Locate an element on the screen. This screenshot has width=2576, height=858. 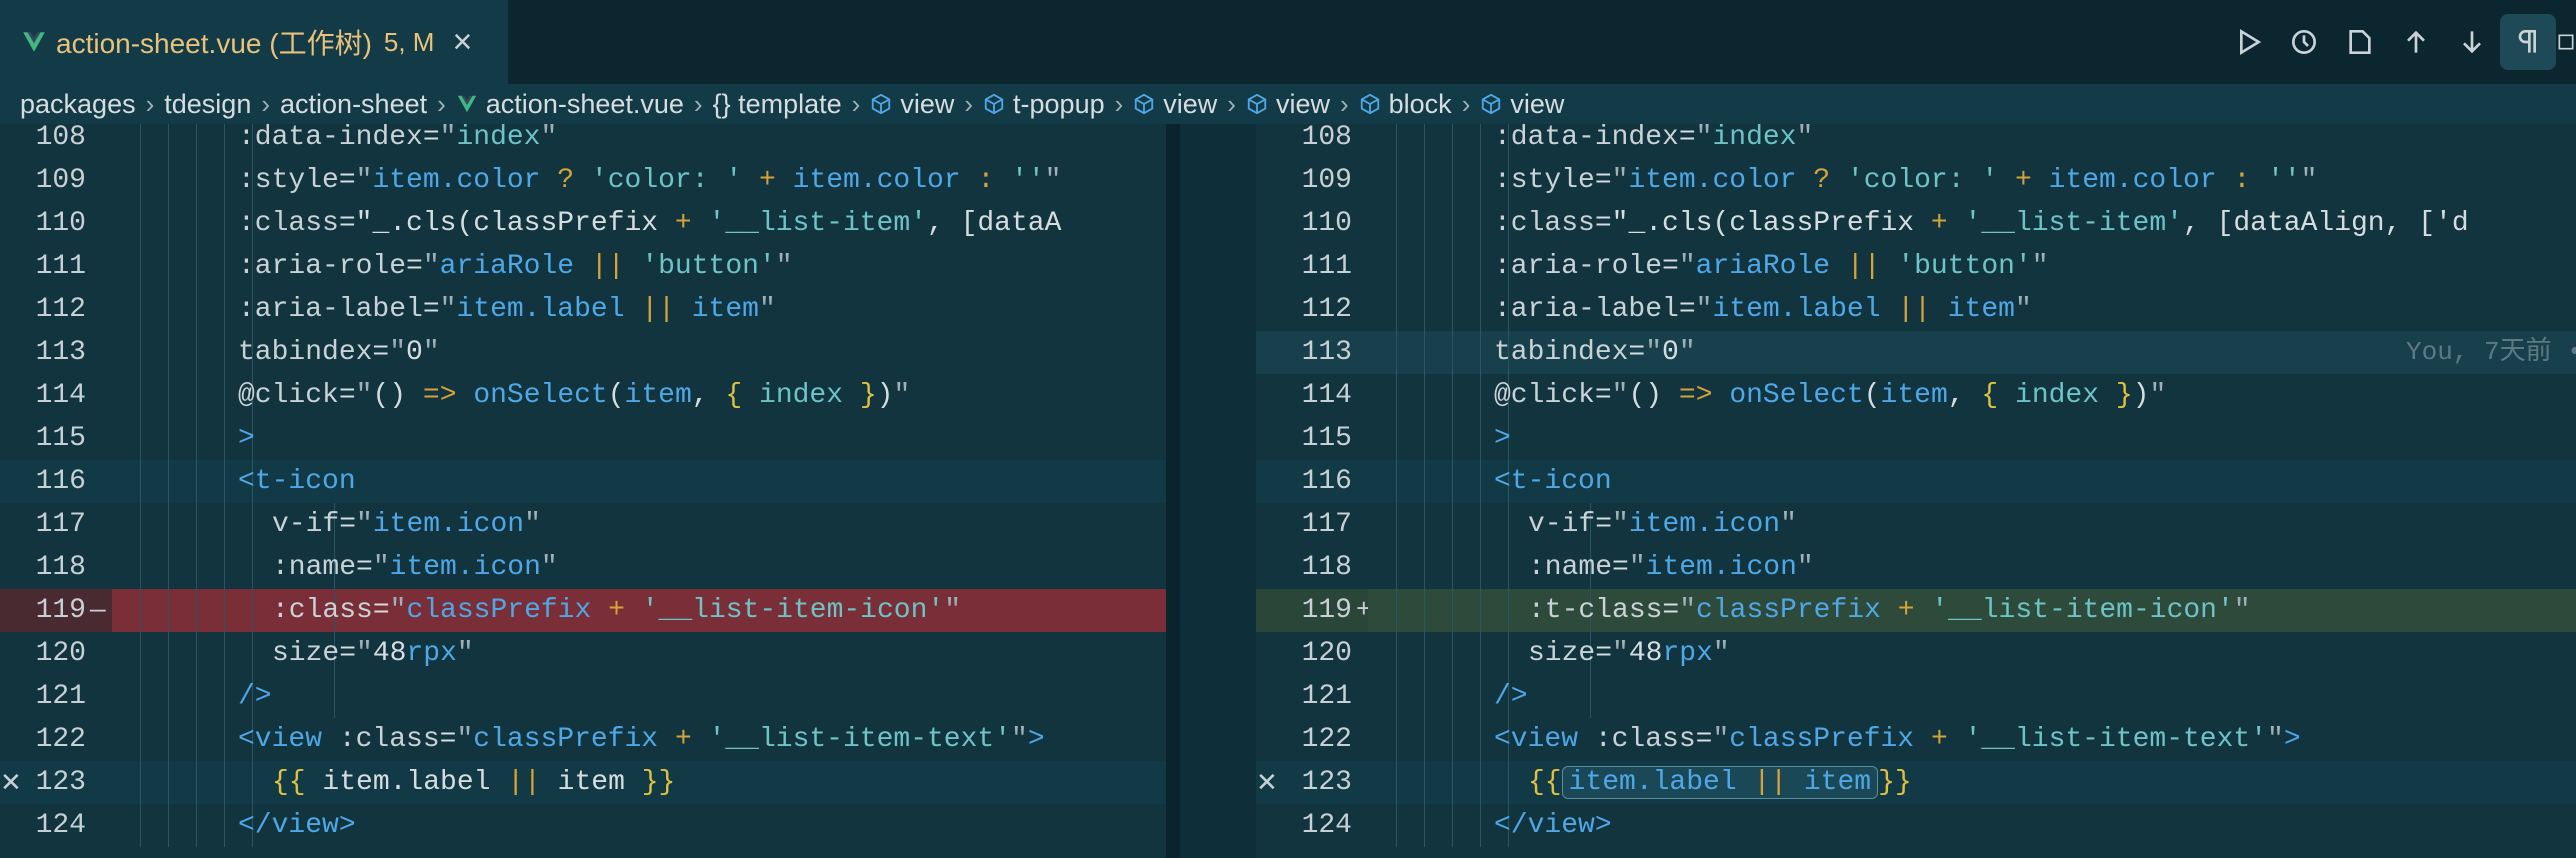
breadcrumb-item: packages › is located at coordinates (92, 104).